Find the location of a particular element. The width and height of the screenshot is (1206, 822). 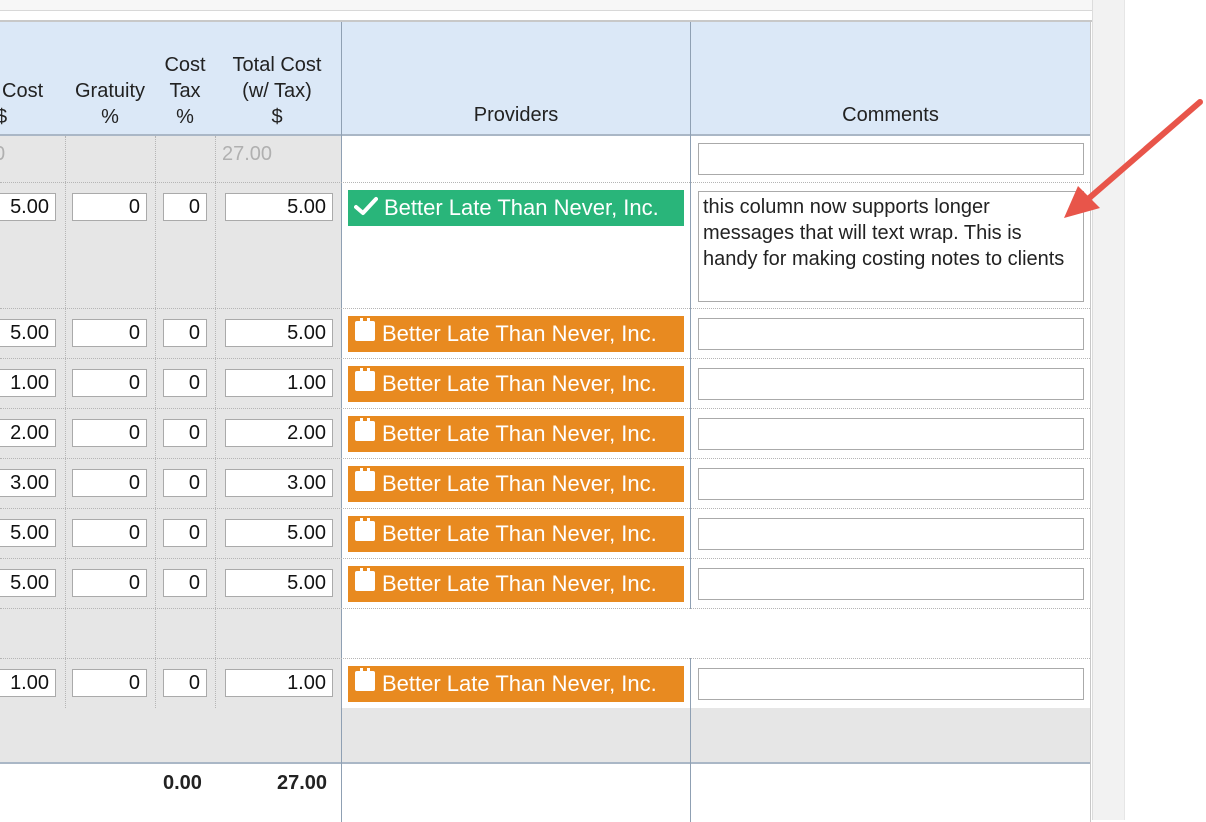

header-cost-tax-unit: % is located at coordinates (185, 117).